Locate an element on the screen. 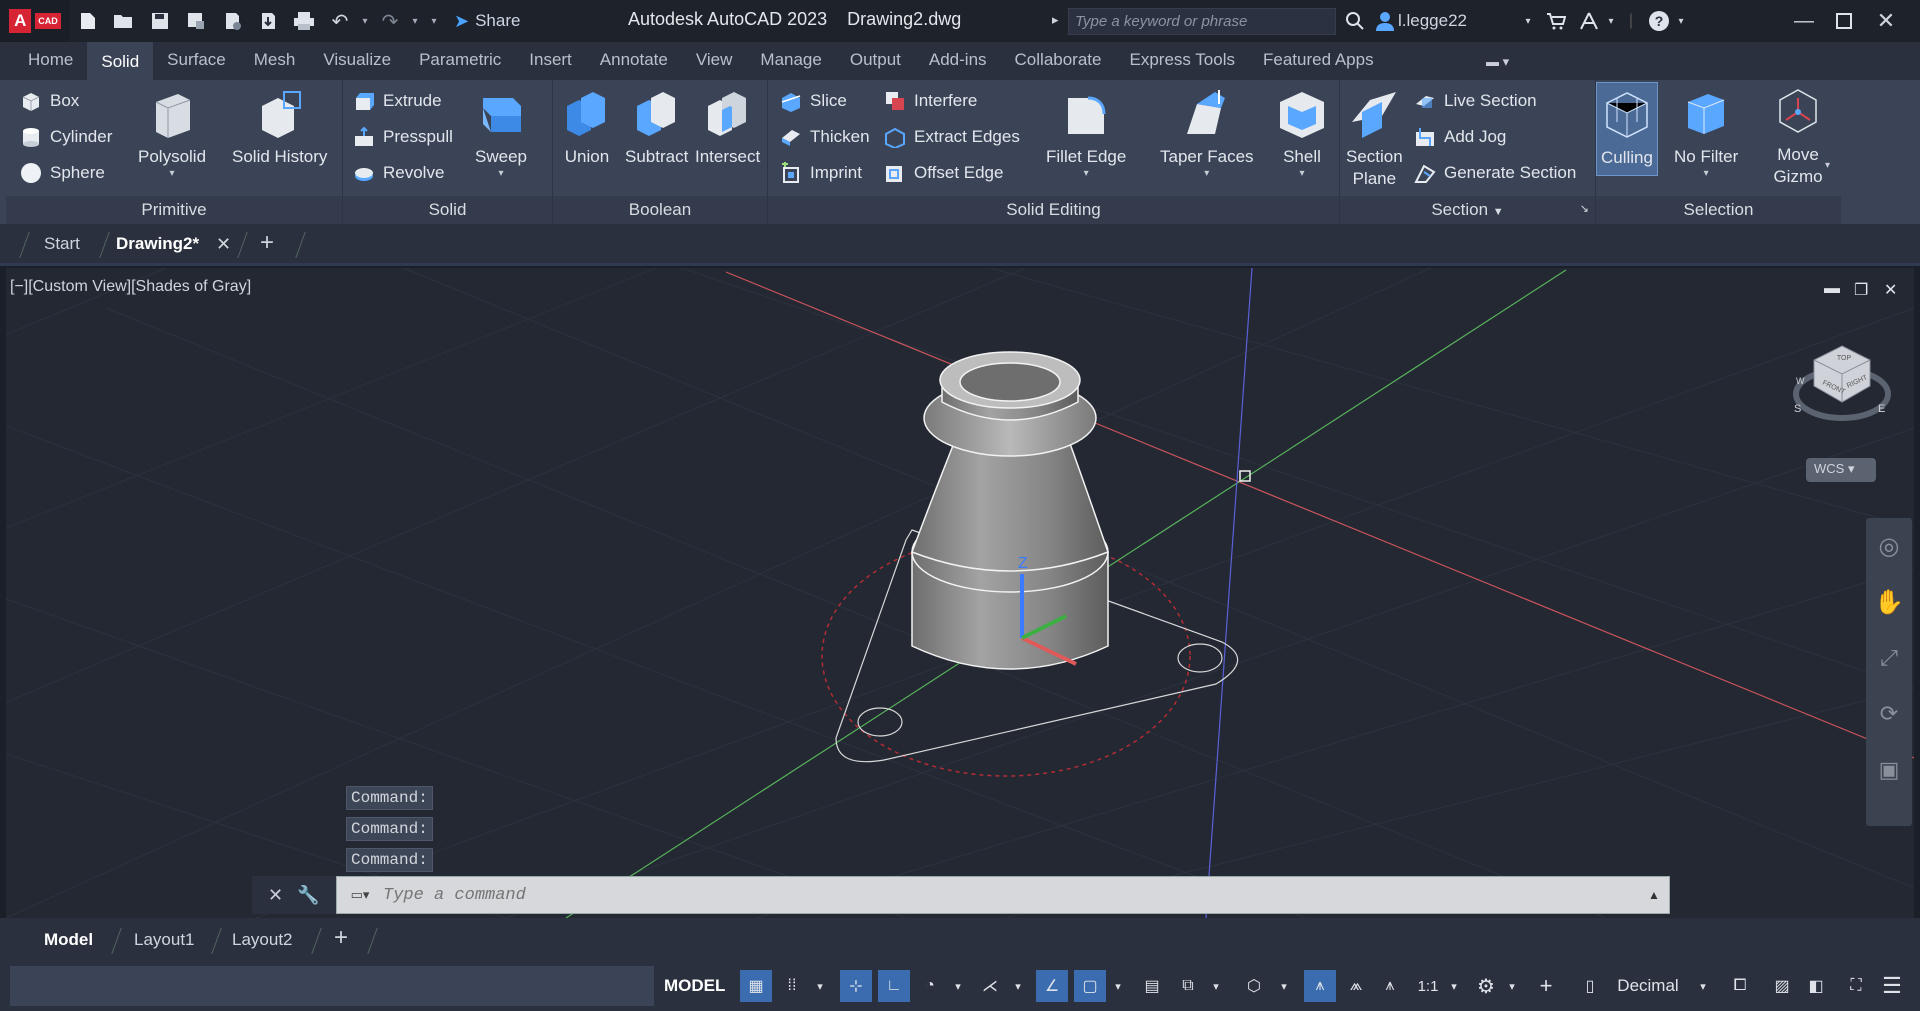 The width and height of the screenshot is (1920, 1011). cart-icon is located at coordinates (1556, 21).